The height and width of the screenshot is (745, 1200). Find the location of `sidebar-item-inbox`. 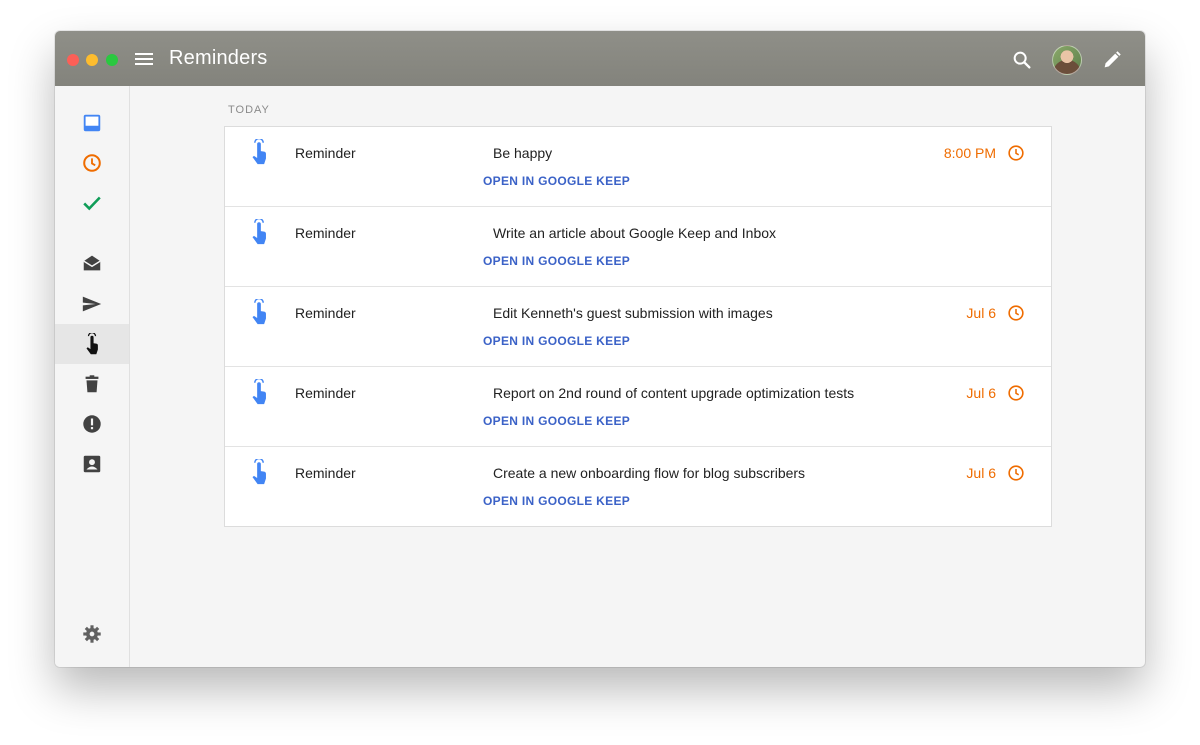

sidebar-item-inbox is located at coordinates (92, 123).